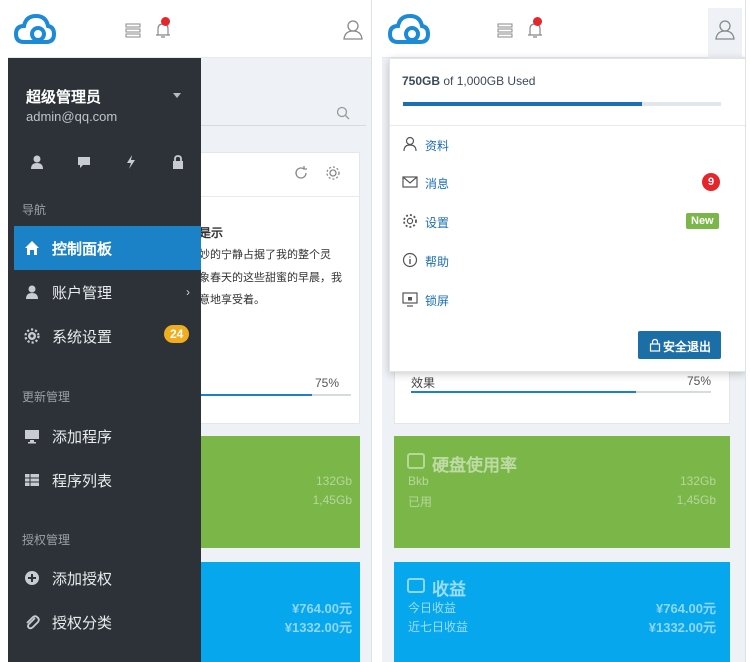 This screenshot has width=750, height=662. I want to click on section-update: 更新管理, so click(46, 397).